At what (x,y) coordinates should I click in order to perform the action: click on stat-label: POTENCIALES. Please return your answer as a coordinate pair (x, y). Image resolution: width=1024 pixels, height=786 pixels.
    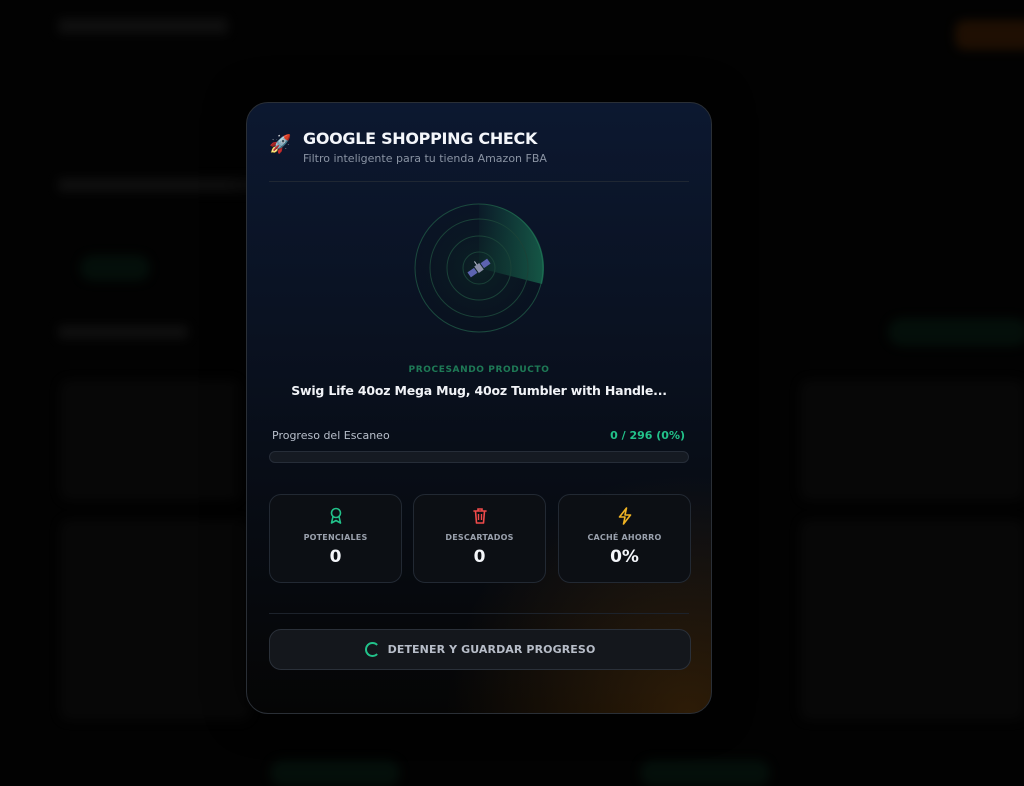
    Looking at the image, I should click on (335, 537).